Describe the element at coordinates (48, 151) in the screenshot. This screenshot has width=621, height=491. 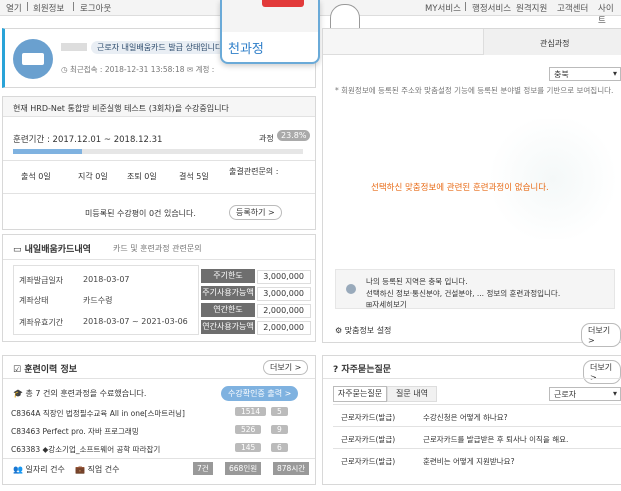
I see `progress-fill` at that location.